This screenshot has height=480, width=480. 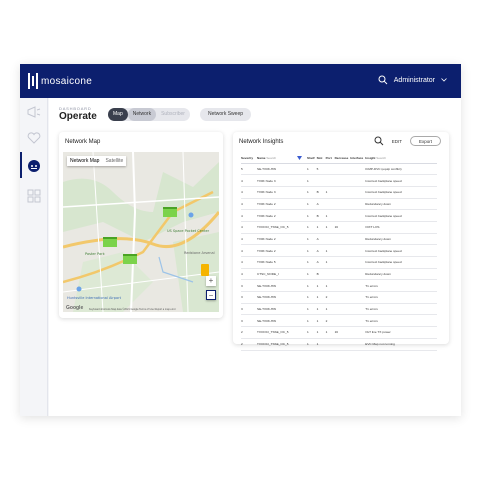 What do you see at coordinates (211, 295) in the screenshot?
I see `zoom-out-button: −` at bounding box center [211, 295].